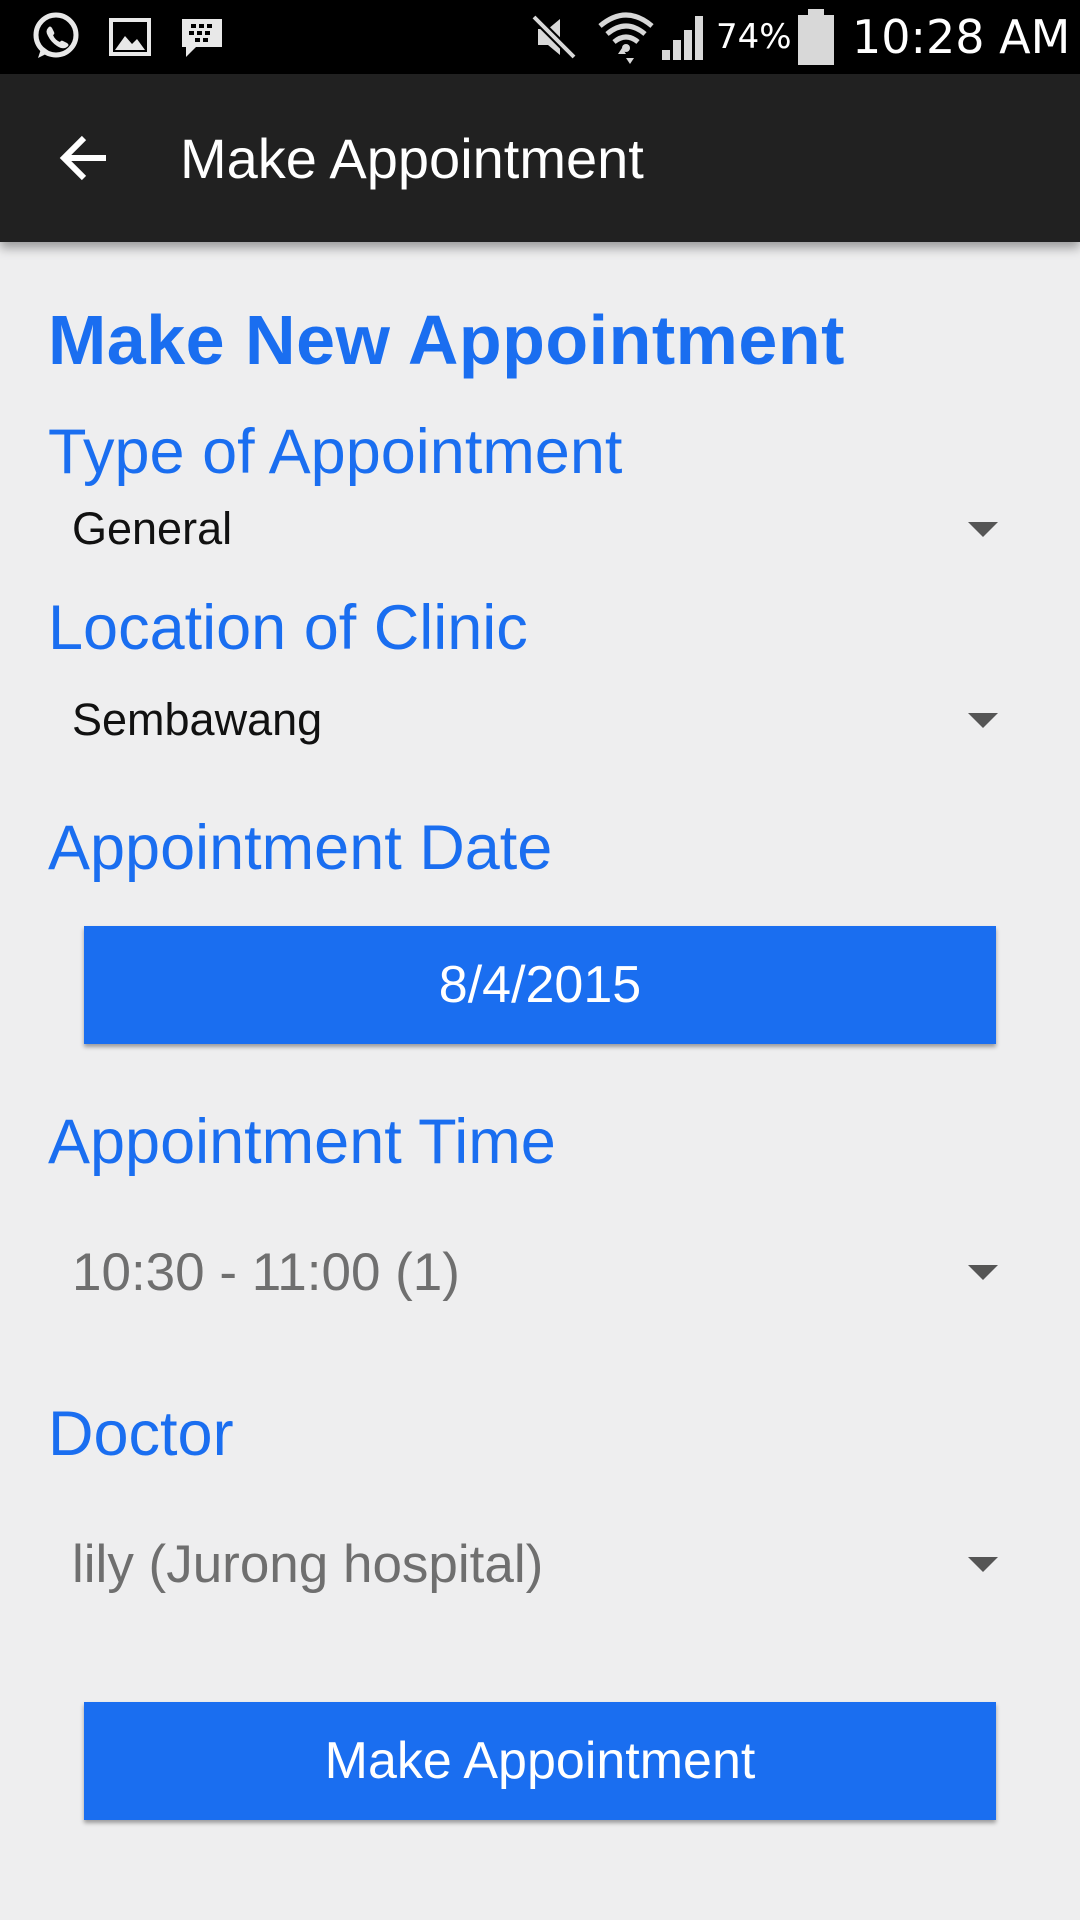 The image size is (1080, 1920). Describe the element at coordinates (685, 37) in the screenshot. I see `signal-icon` at that location.